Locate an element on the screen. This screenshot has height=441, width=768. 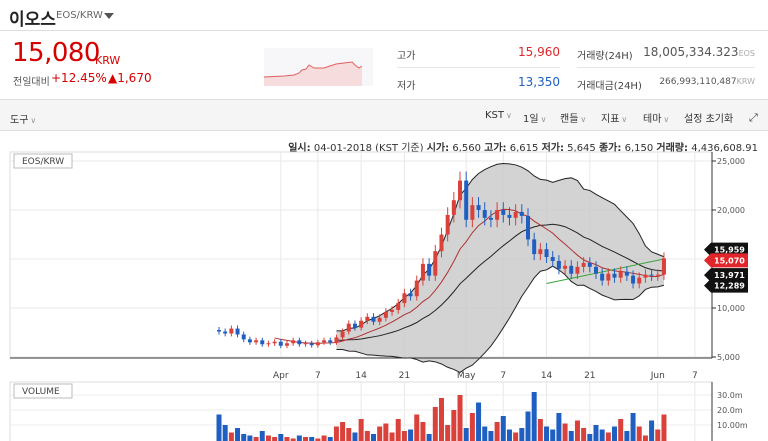
change-percent: +12.45% is located at coordinates (79, 78).